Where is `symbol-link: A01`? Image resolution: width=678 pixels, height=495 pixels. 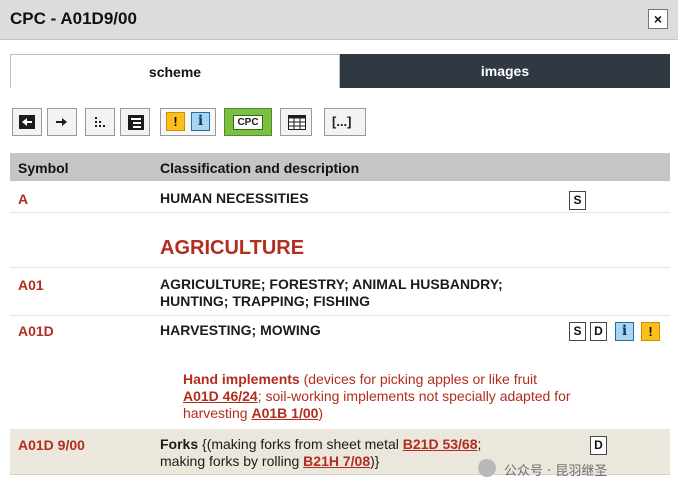 symbol-link: A01 is located at coordinates (31, 285).